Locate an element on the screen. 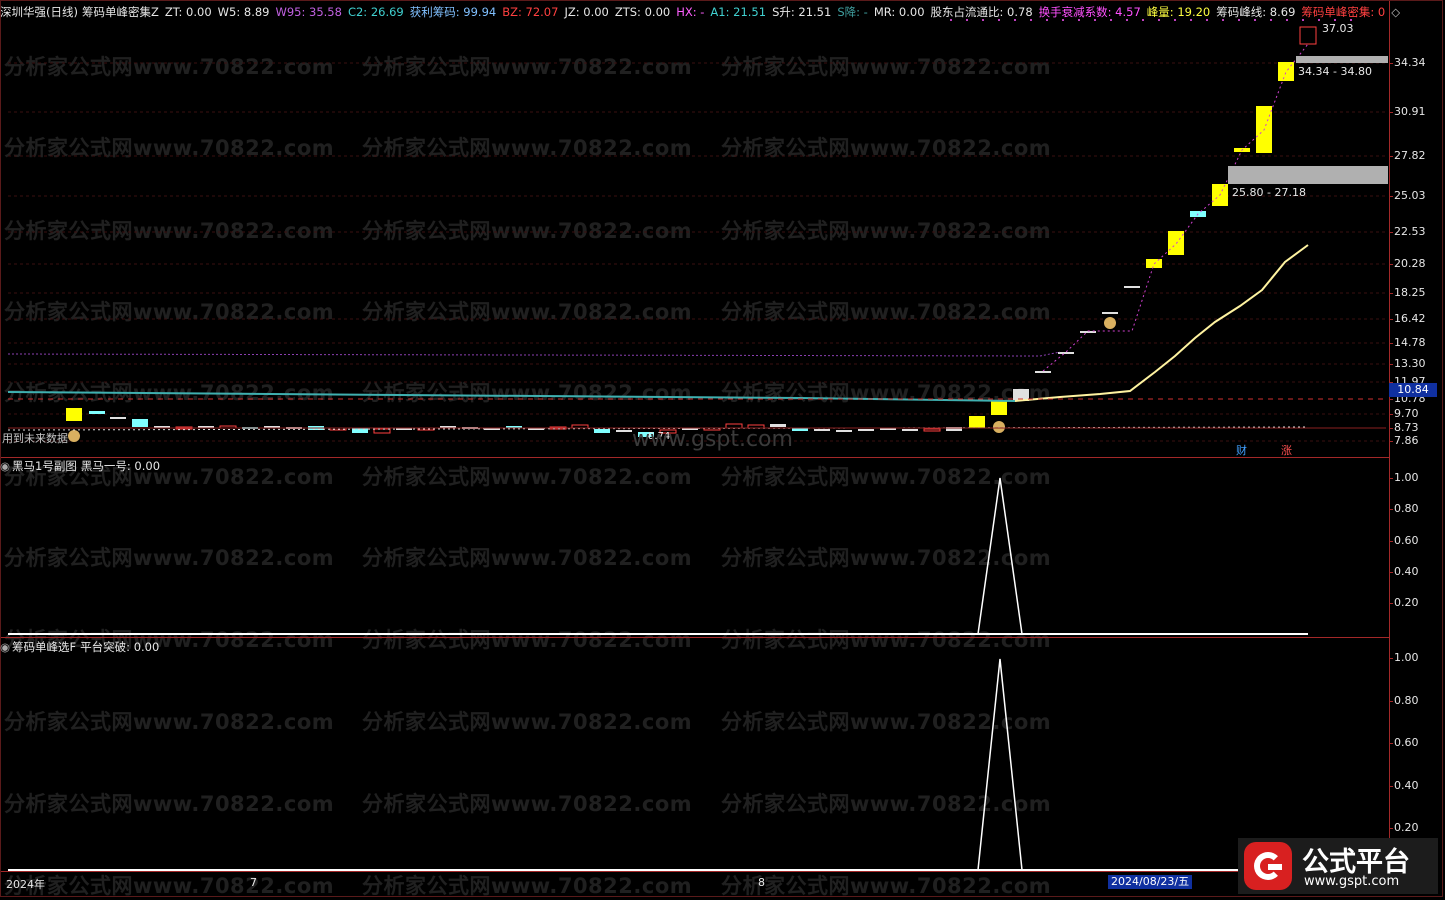  y-tick: 22.53 is located at coordinates (1410, 231).